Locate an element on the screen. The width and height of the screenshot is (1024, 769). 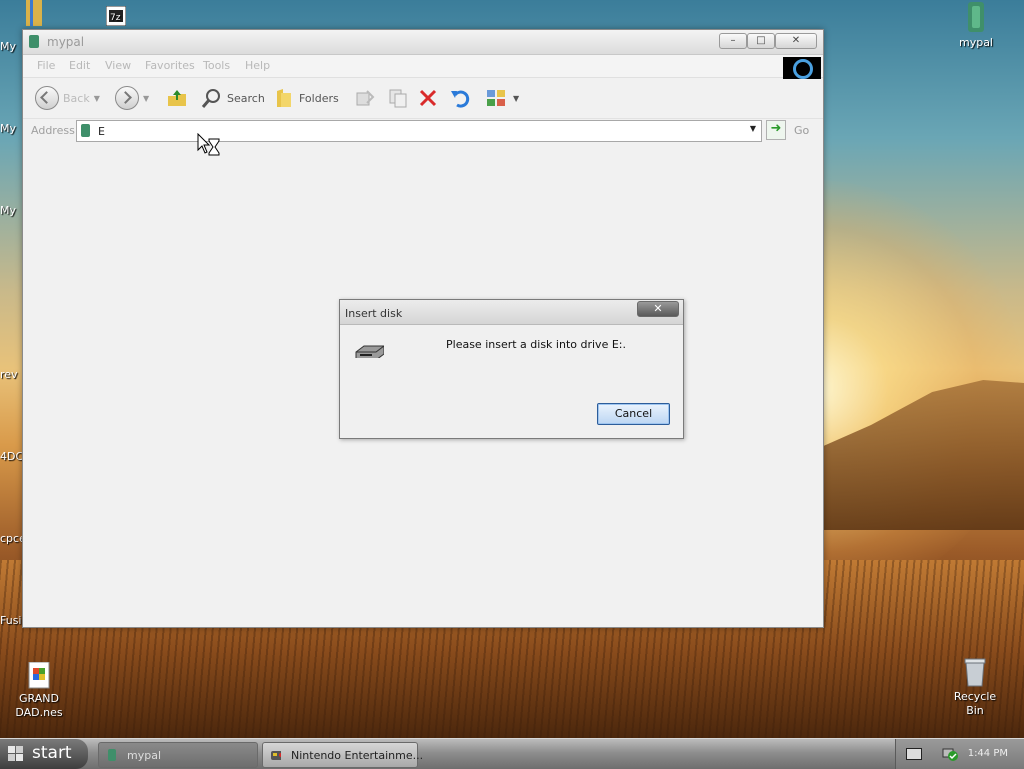
go-button: ➜ Go is located at coordinates (787, 130).